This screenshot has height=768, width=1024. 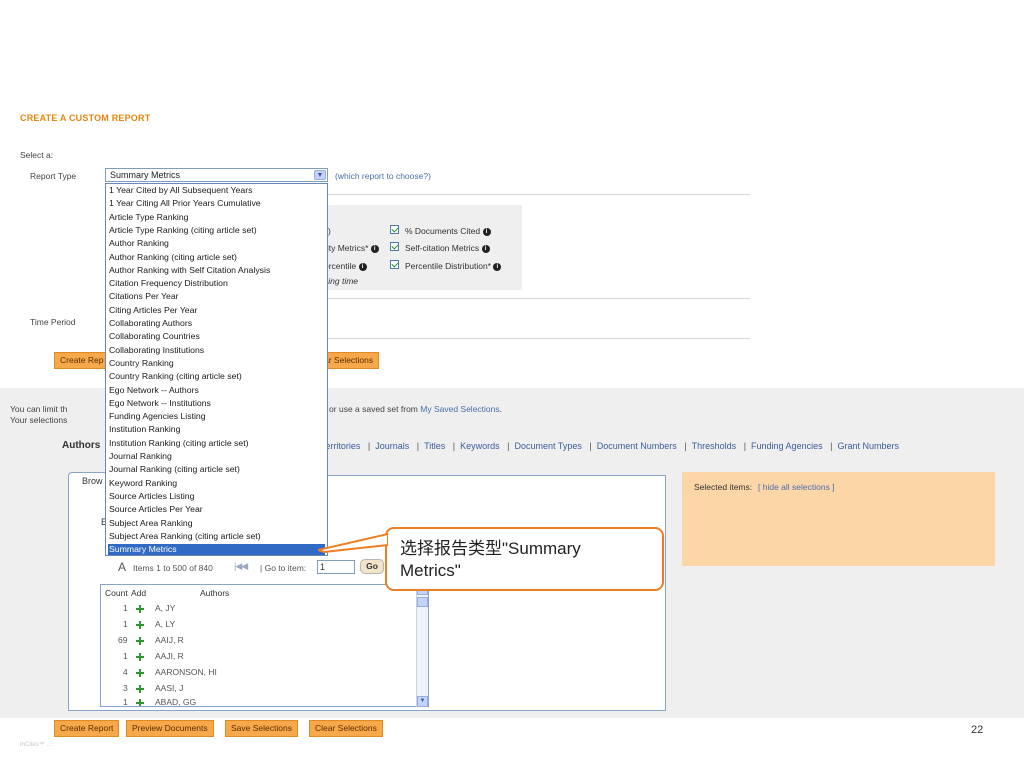 I want to click on author-name: A, JY, so click(x=165, y=608).